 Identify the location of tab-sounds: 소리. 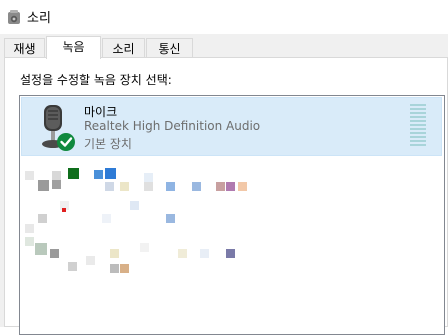
(123, 48).